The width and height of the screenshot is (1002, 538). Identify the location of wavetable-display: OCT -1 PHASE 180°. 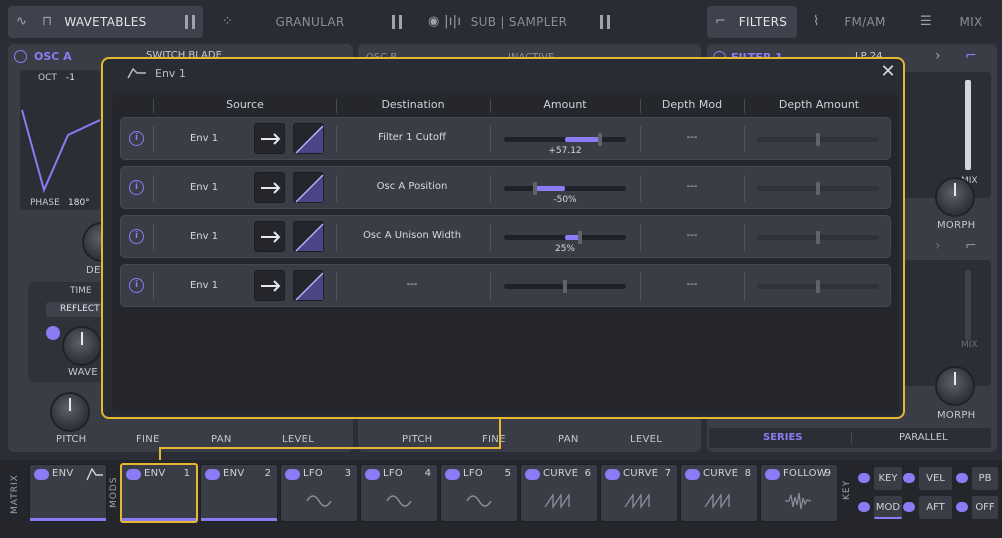
(60, 140).